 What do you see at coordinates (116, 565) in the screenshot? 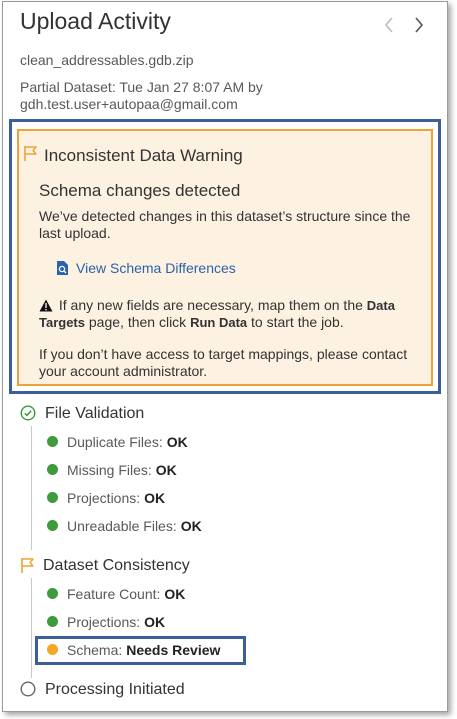
I see `dataset-consistency-title: Dataset Consistency` at bounding box center [116, 565].